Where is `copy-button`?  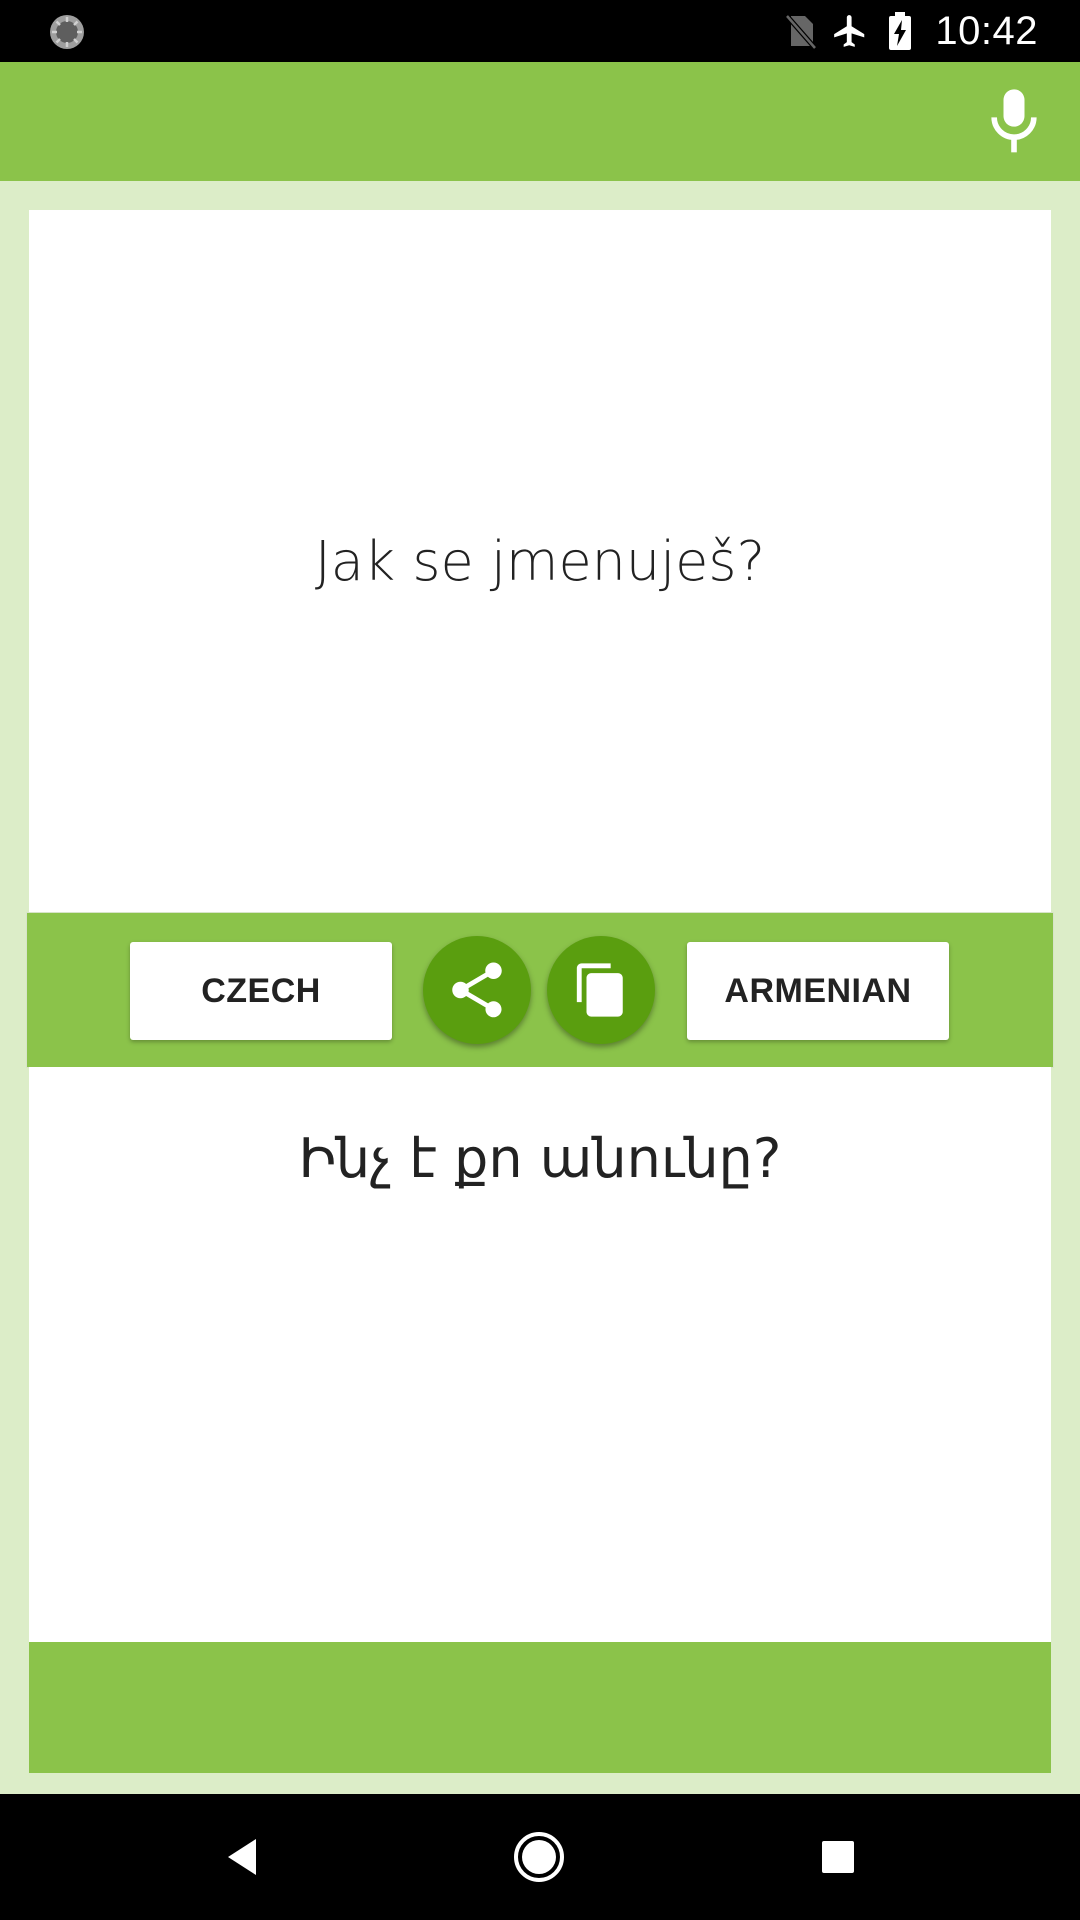 copy-button is located at coordinates (601, 990).